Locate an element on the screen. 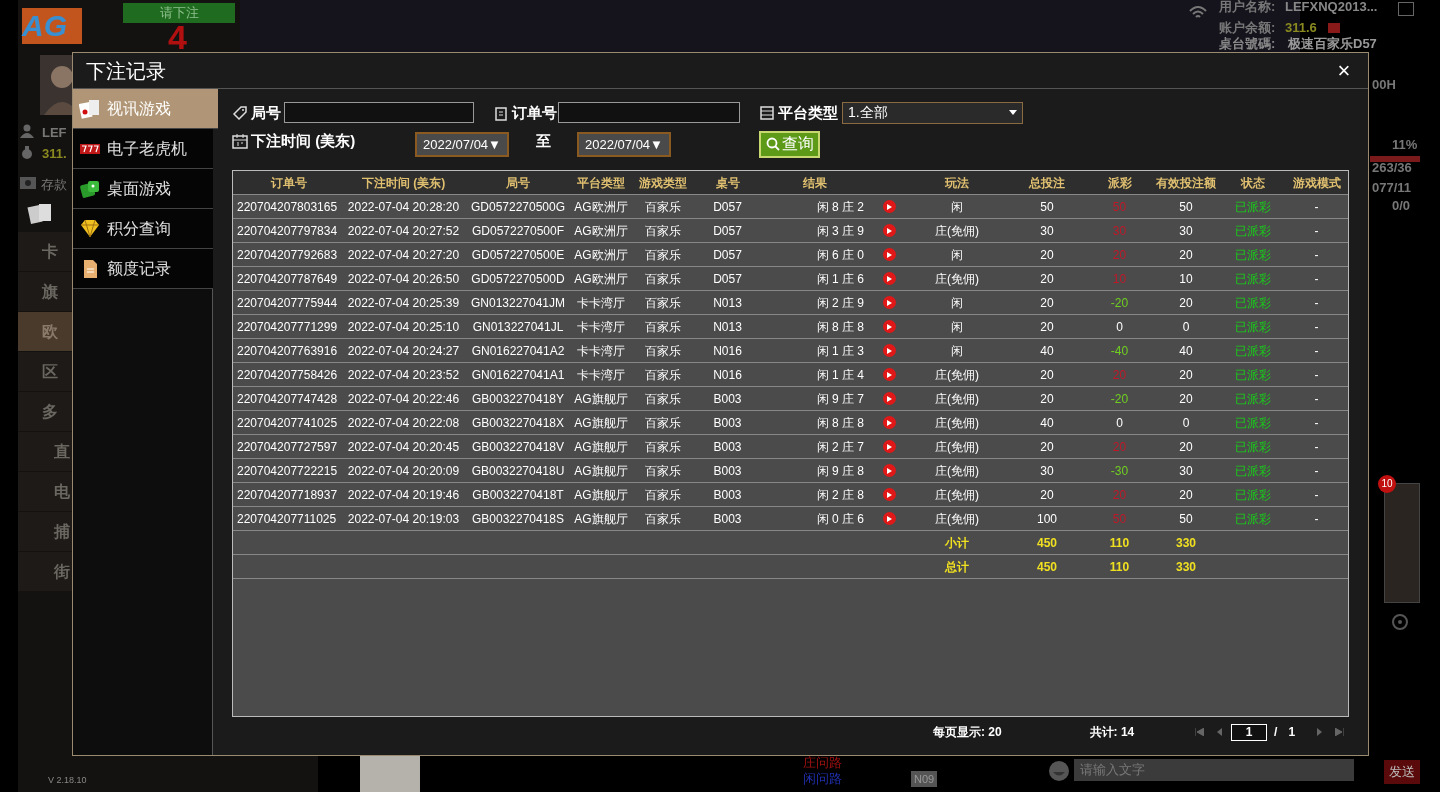 Image resolution: width=1440 pixels, height=792 pixels. date-to-select: 2022/07/04▼ is located at coordinates (624, 144).